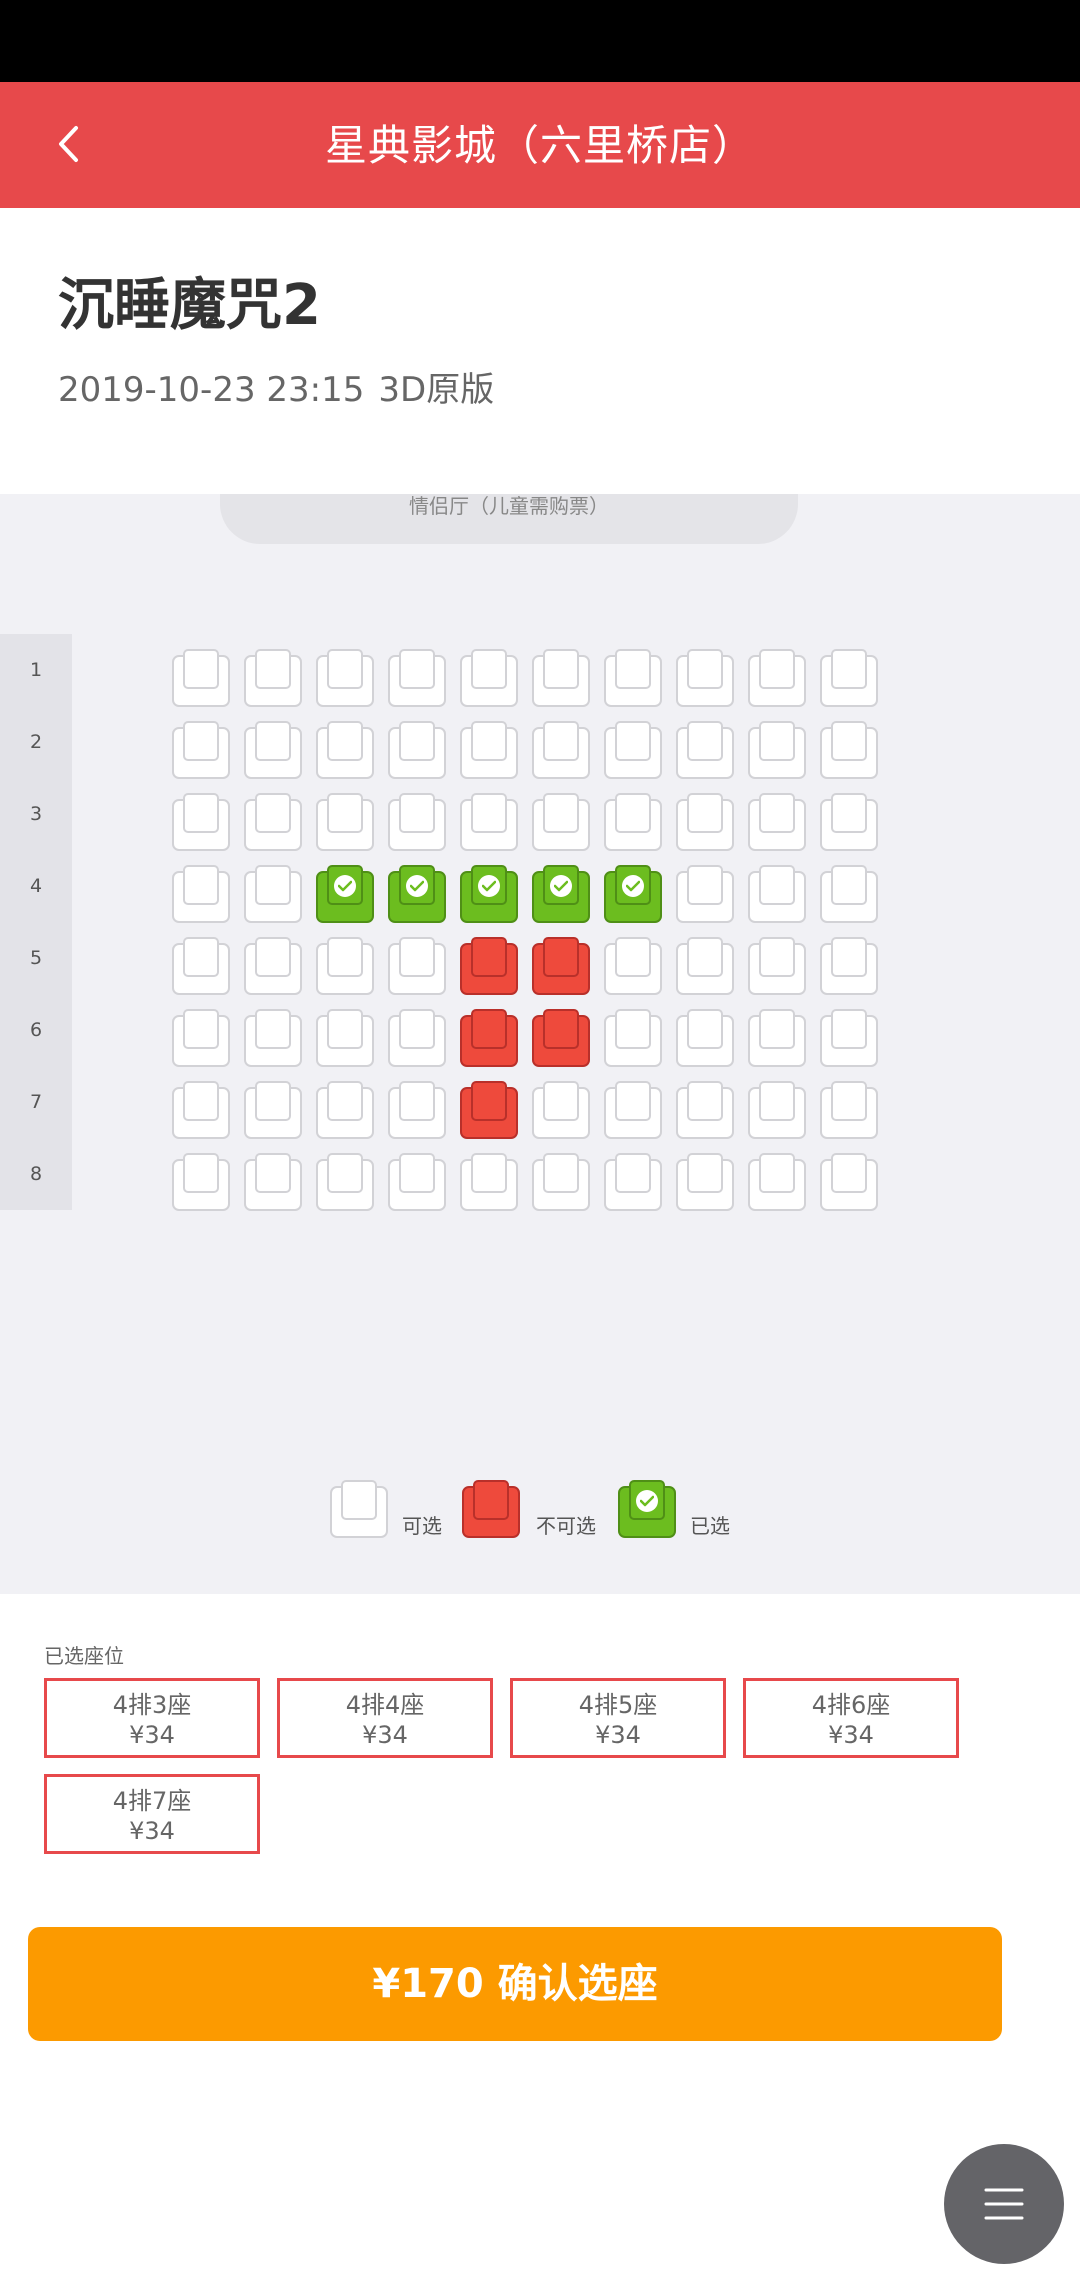  What do you see at coordinates (36, 742) in the screenshot?
I see `row-number: 2` at bounding box center [36, 742].